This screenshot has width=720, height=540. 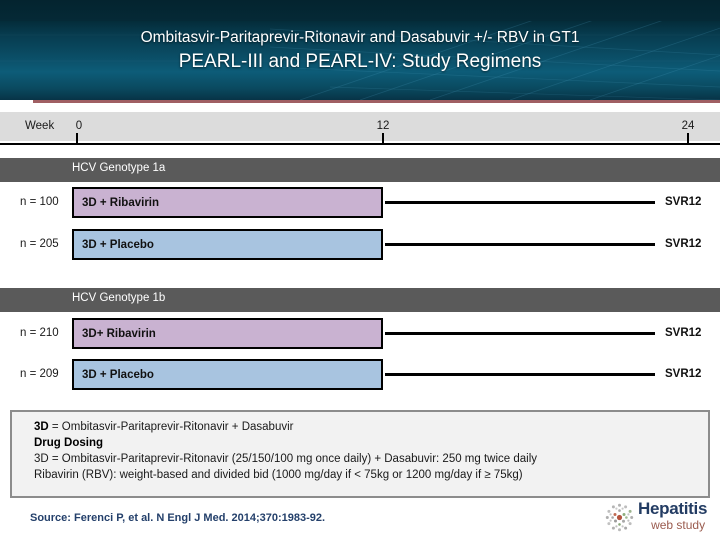 I want to click on treatment-bar-label: 3D+ Ribavirin, so click(x=119, y=333).